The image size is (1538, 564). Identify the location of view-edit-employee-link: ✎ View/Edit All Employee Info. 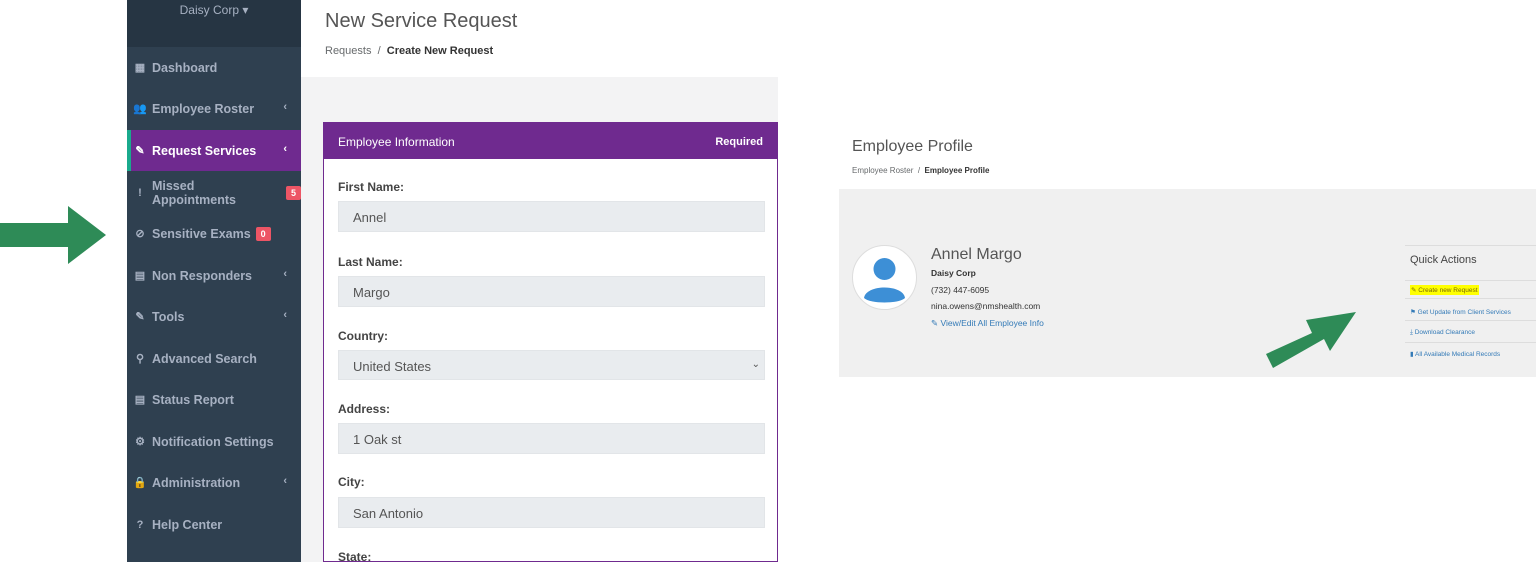
(987, 323).